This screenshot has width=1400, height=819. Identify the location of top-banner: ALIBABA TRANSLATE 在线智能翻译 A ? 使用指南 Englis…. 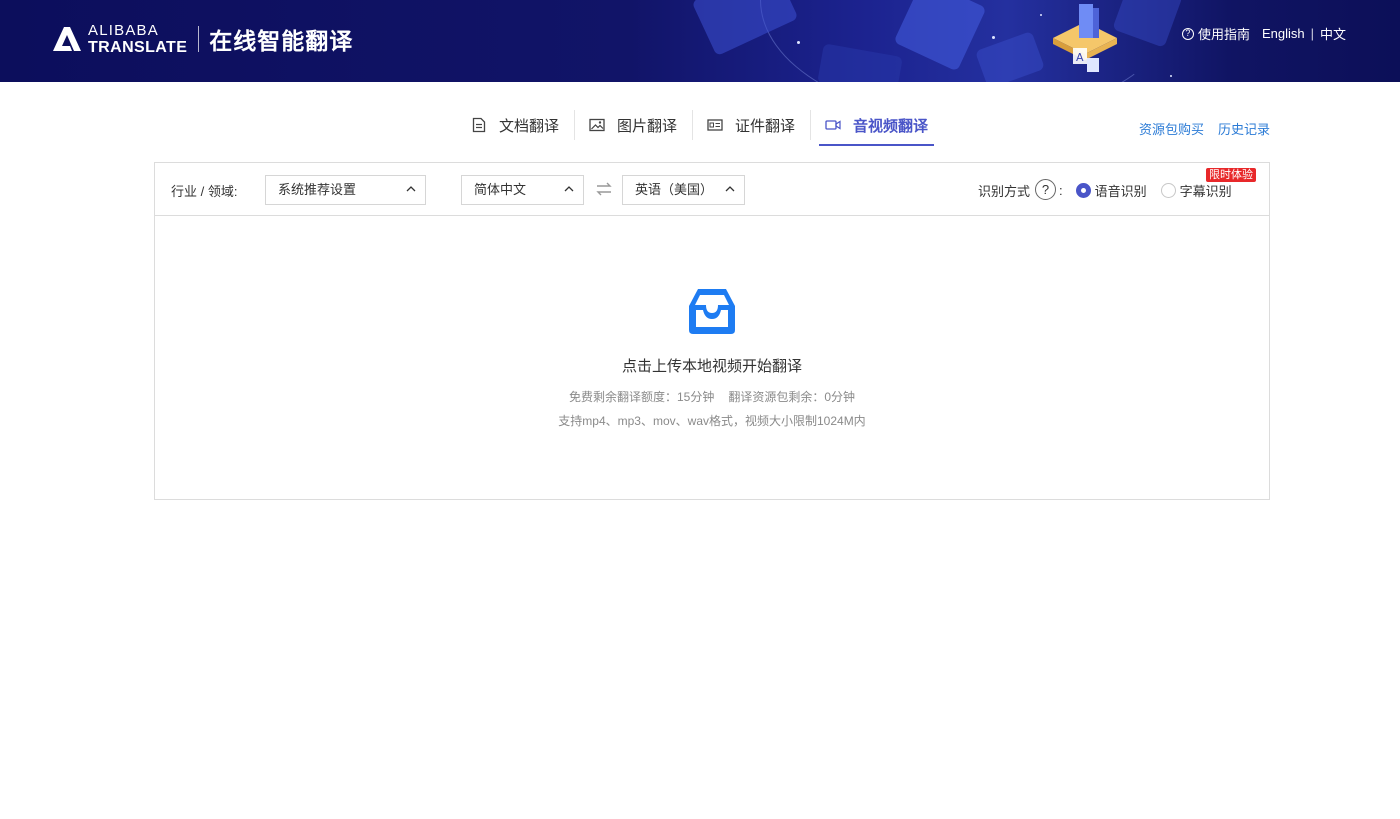
(700, 41).